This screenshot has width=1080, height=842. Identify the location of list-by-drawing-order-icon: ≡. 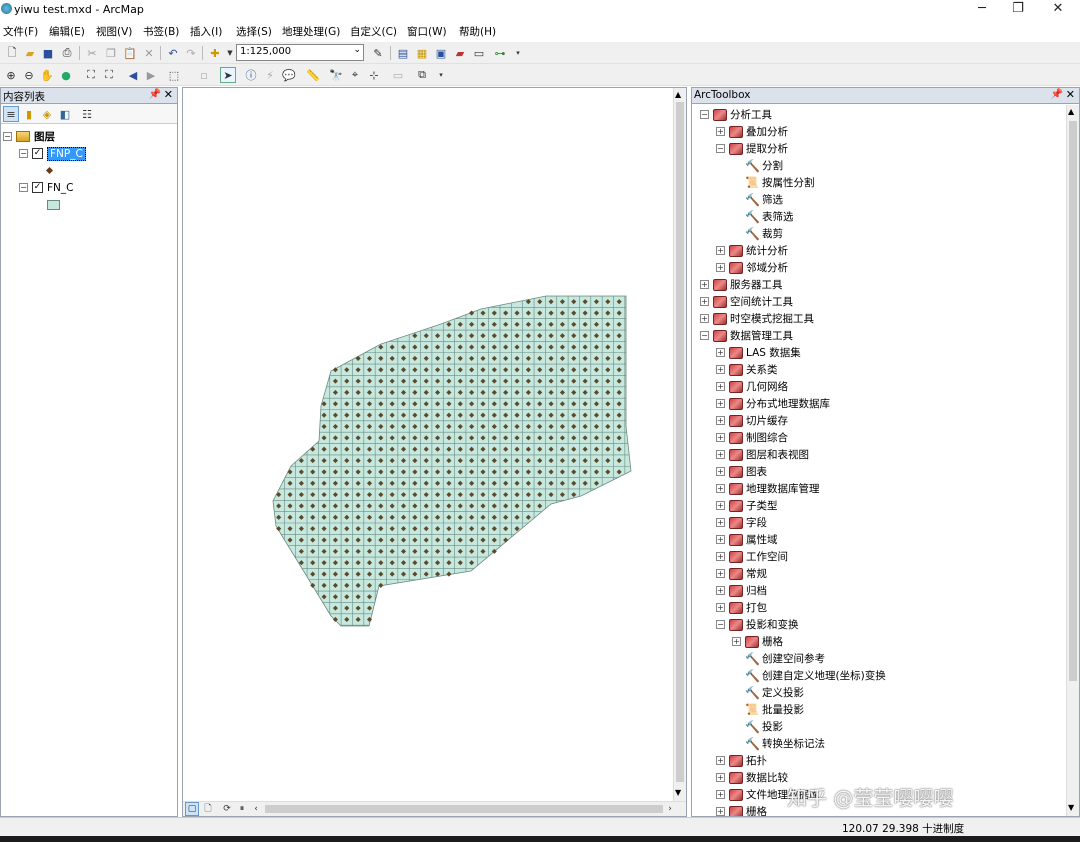
(11, 114).